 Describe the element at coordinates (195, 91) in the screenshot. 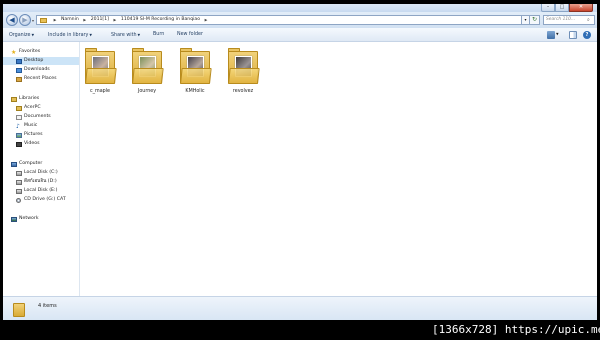

I see `folder-name: KMHolic` at that location.